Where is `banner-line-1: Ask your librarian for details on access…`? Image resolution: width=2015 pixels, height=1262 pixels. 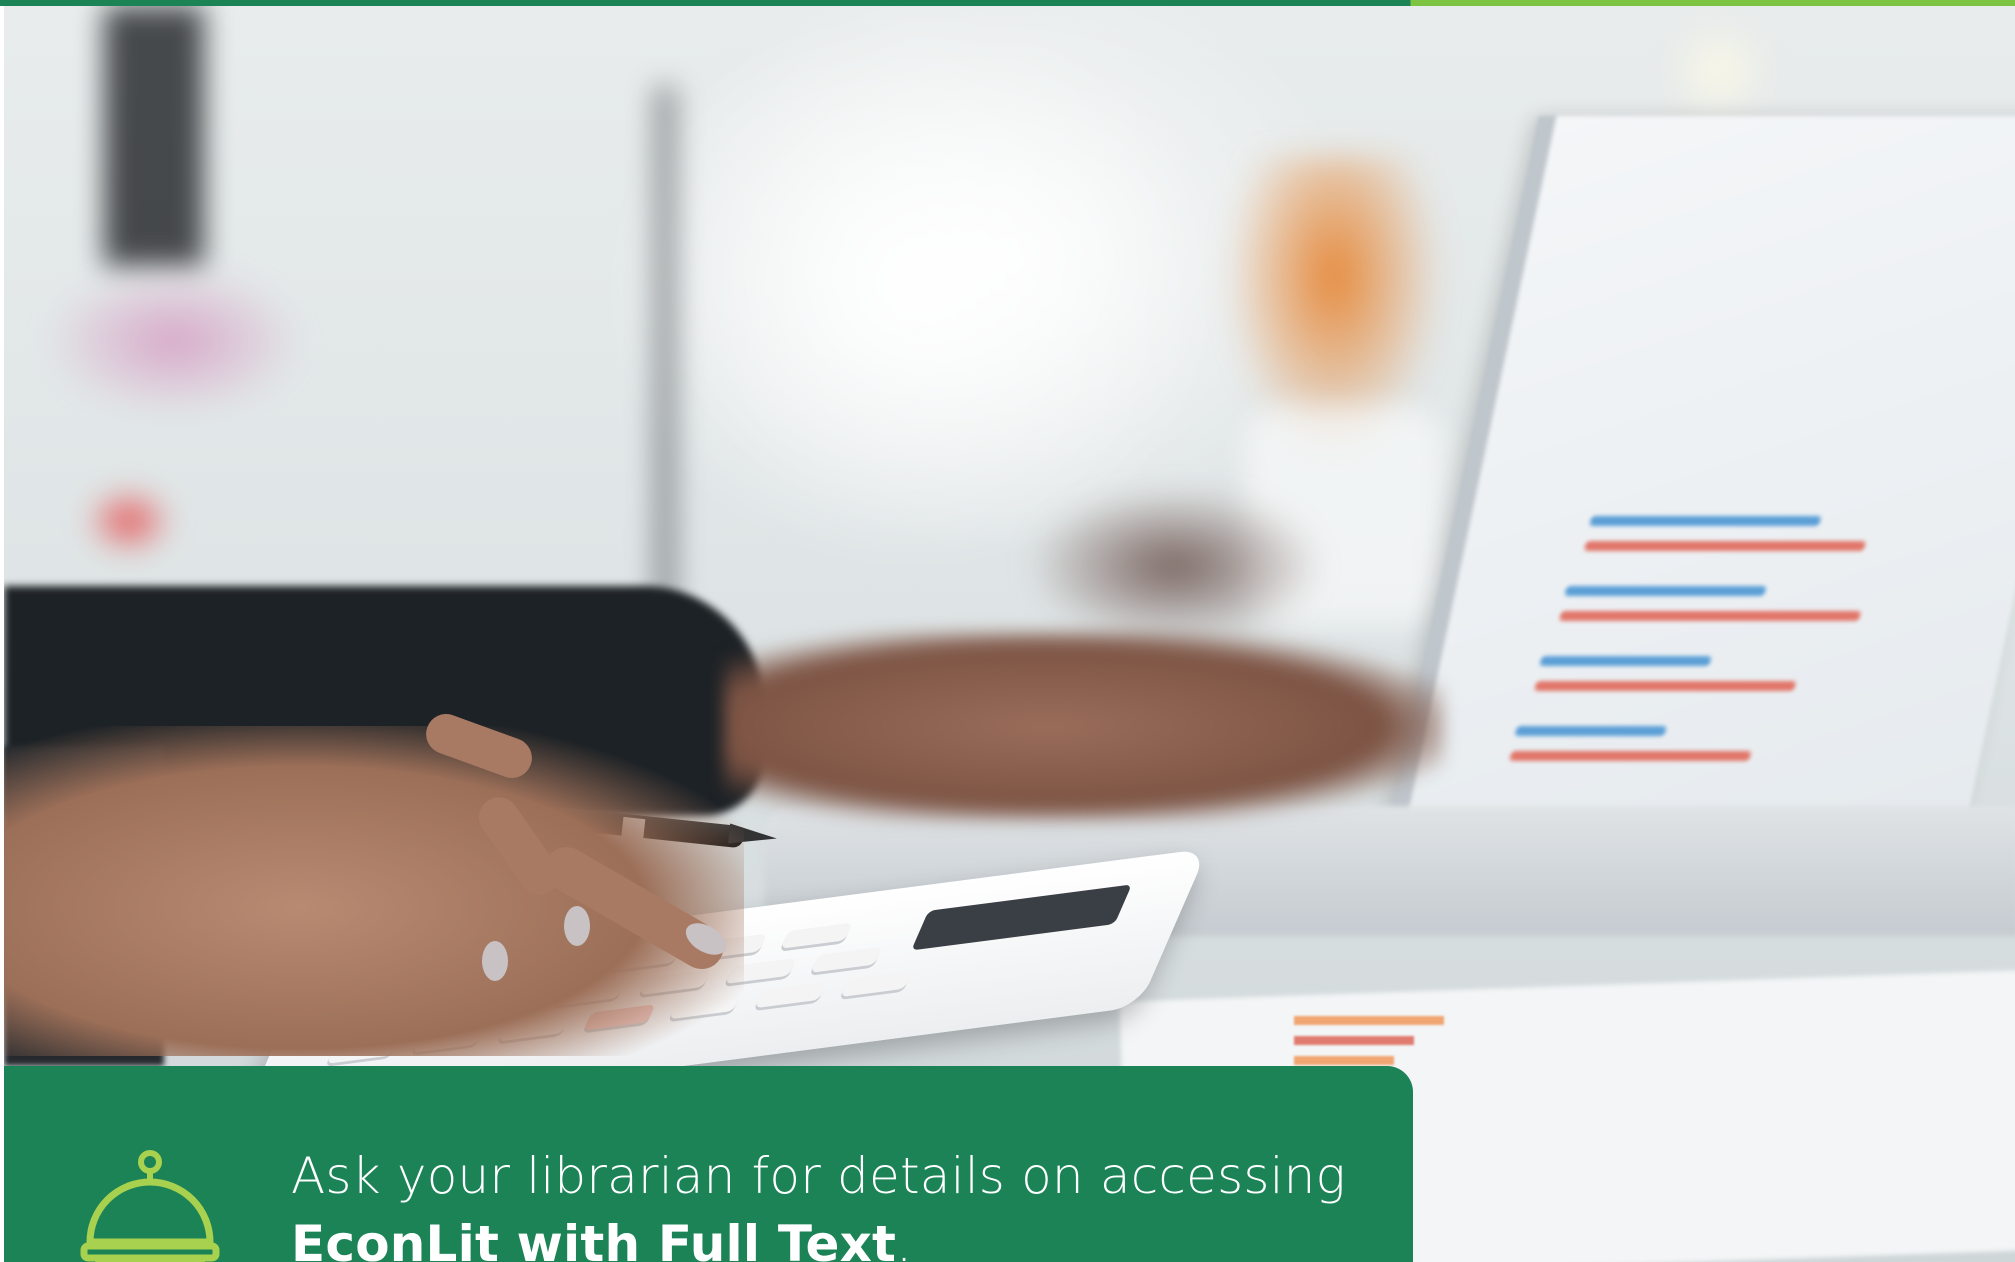
banner-line-1: Ask your librarian for details on access… is located at coordinates (818, 1176).